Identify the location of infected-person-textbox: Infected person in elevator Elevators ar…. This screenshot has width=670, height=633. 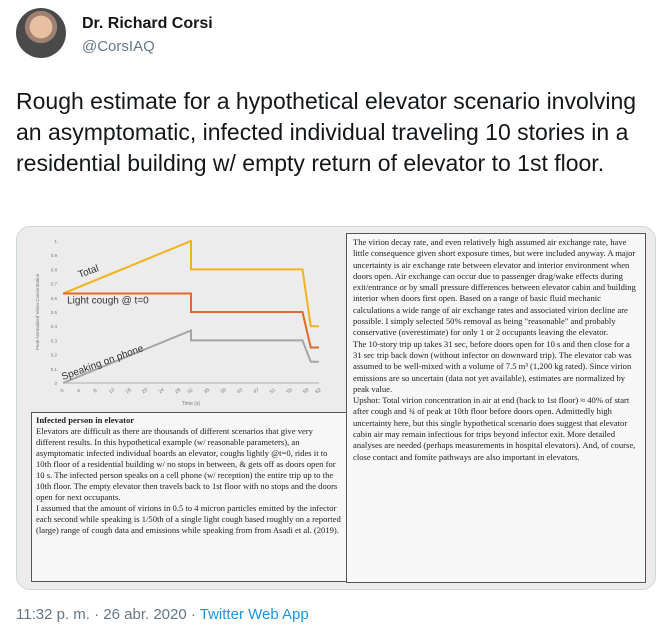
(189, 497).